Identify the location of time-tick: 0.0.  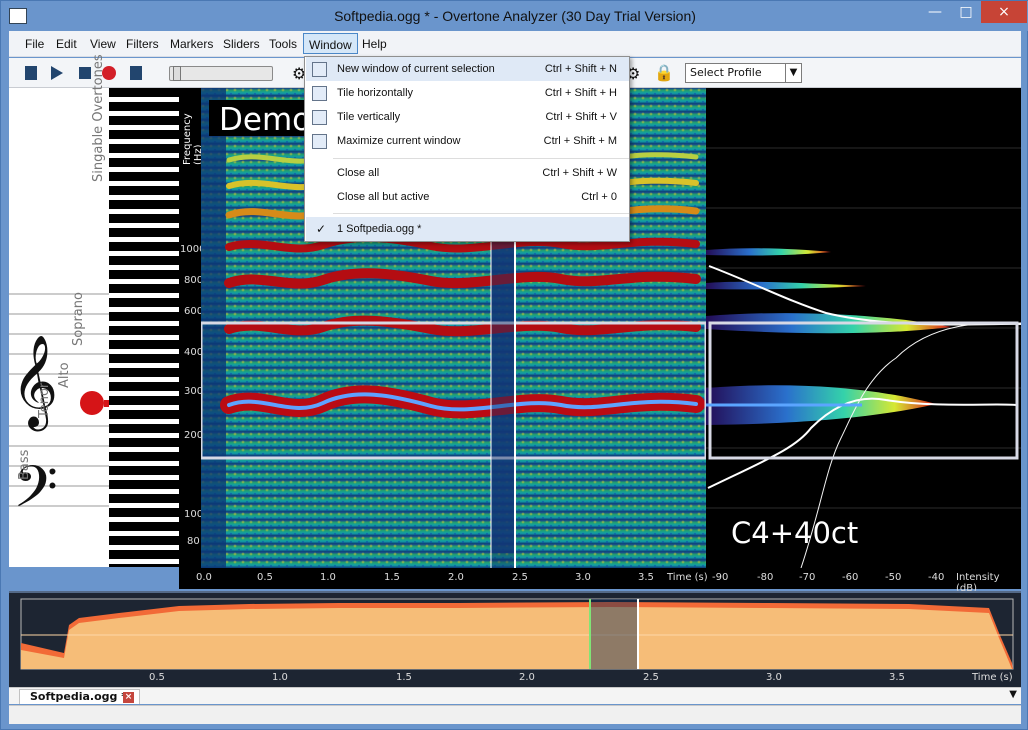
(204, 577).